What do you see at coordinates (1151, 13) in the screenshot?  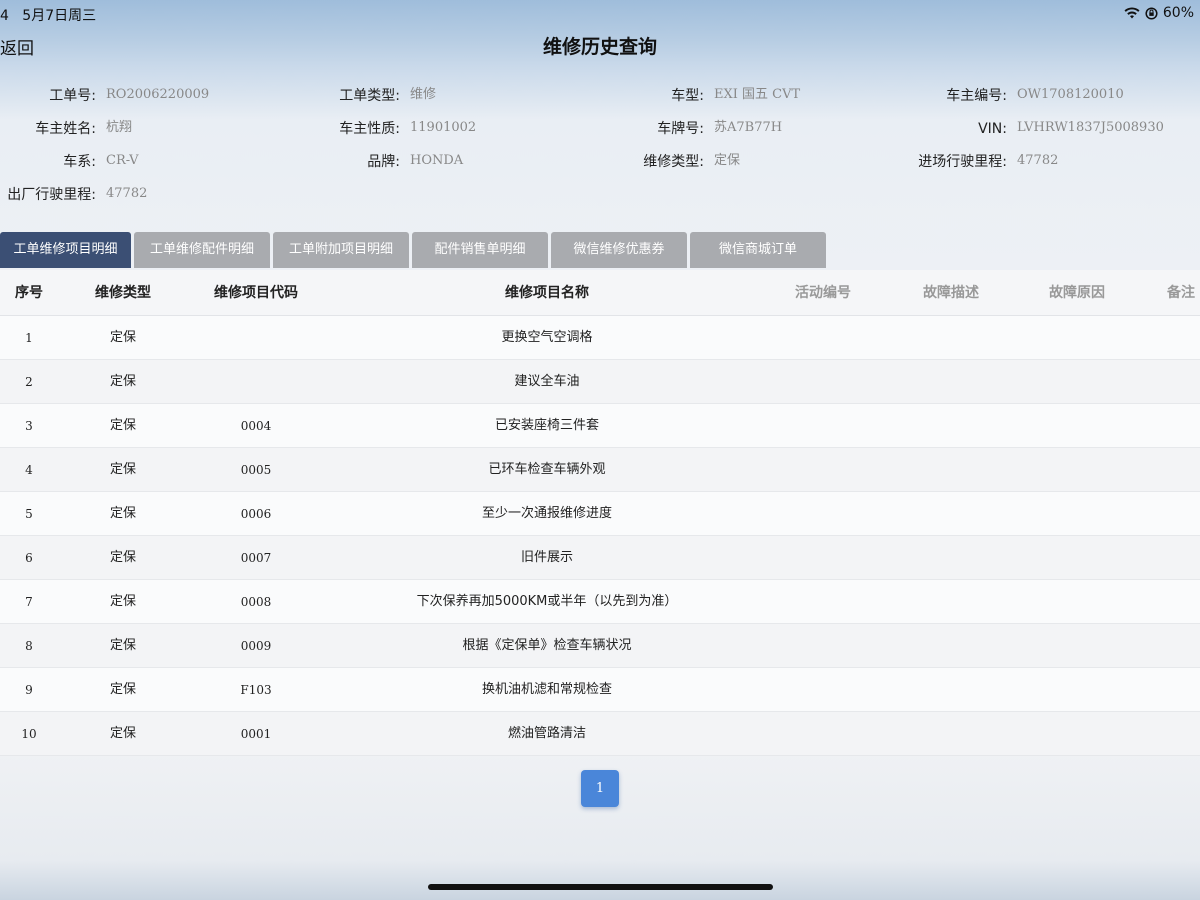 I see `lock-rotation-icon` at bounding box center [1151, 13].